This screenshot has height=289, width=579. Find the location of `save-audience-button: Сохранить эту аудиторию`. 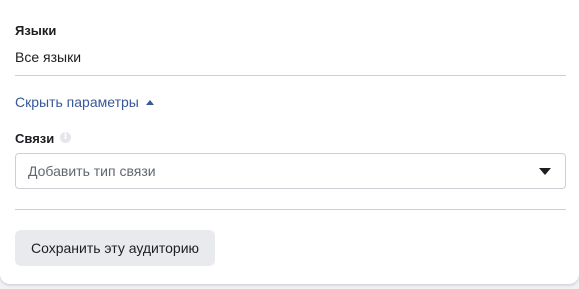

save-audience-button: Сохранить эту аудиторию is located at coordinates (115, 248).